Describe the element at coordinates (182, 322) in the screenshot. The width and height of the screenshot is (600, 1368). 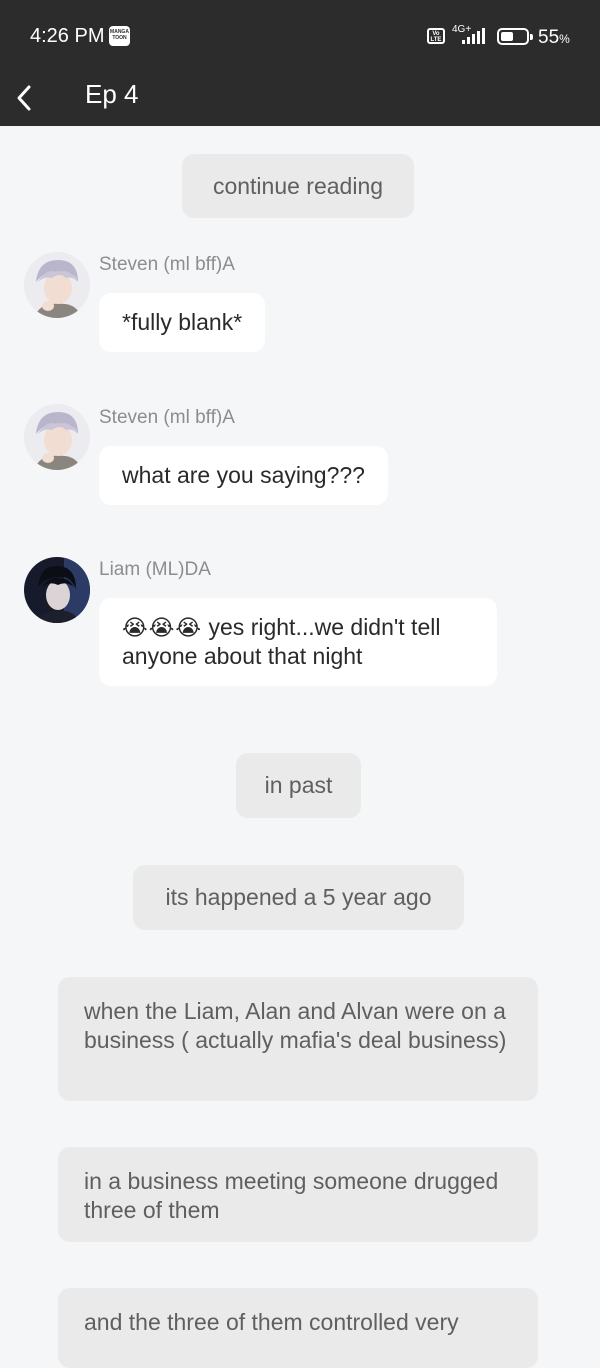
I see `message-bubble: *fully blank*` at that location.